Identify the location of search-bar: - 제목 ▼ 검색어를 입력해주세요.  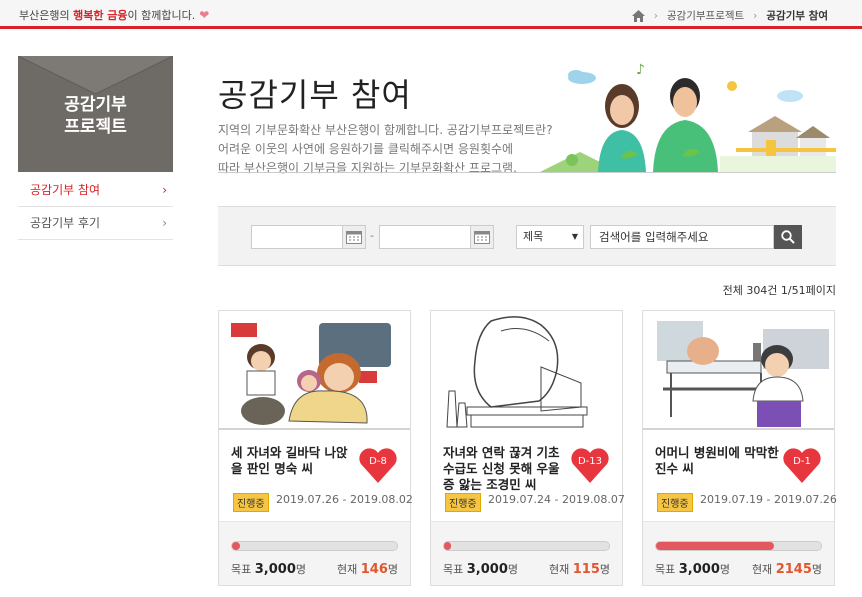
(527, 236).